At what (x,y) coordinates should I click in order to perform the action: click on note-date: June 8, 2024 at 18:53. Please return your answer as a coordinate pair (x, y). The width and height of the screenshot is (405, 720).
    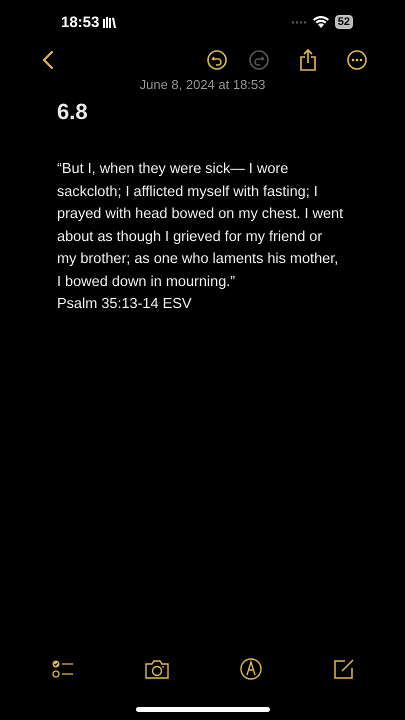
    Looking at the image, I should click on (202, 84).